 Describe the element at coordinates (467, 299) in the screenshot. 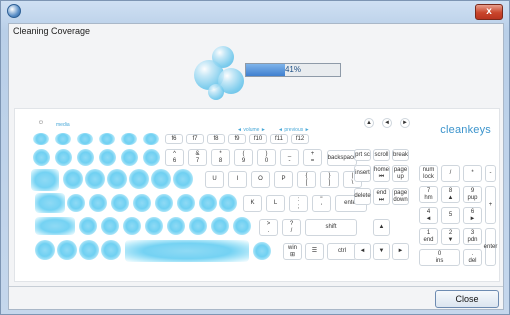

I see `close-button: Close` at that location.